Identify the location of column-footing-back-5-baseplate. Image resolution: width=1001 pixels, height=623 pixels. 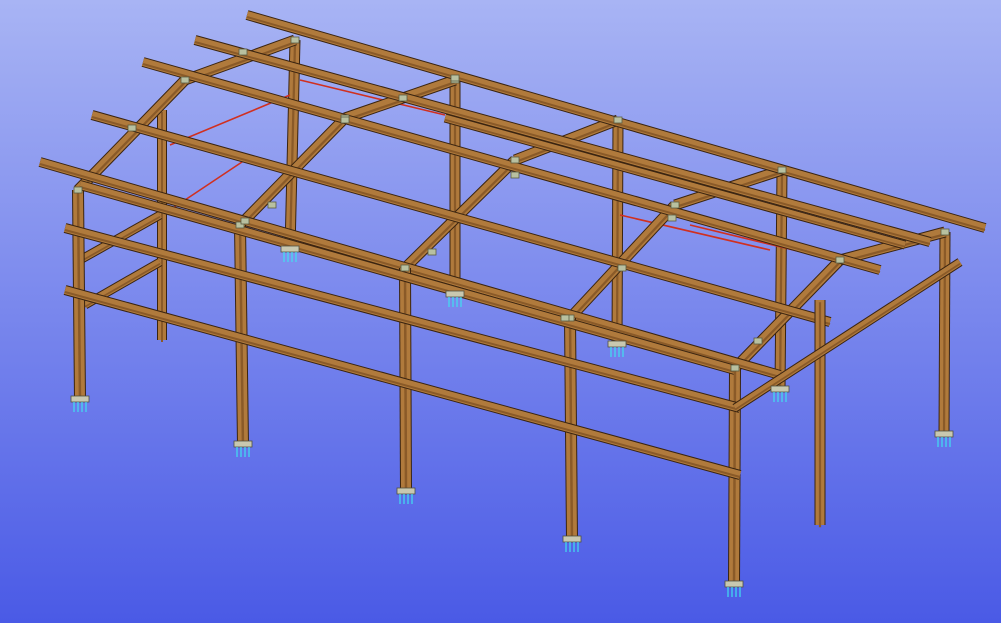
(944, 434).